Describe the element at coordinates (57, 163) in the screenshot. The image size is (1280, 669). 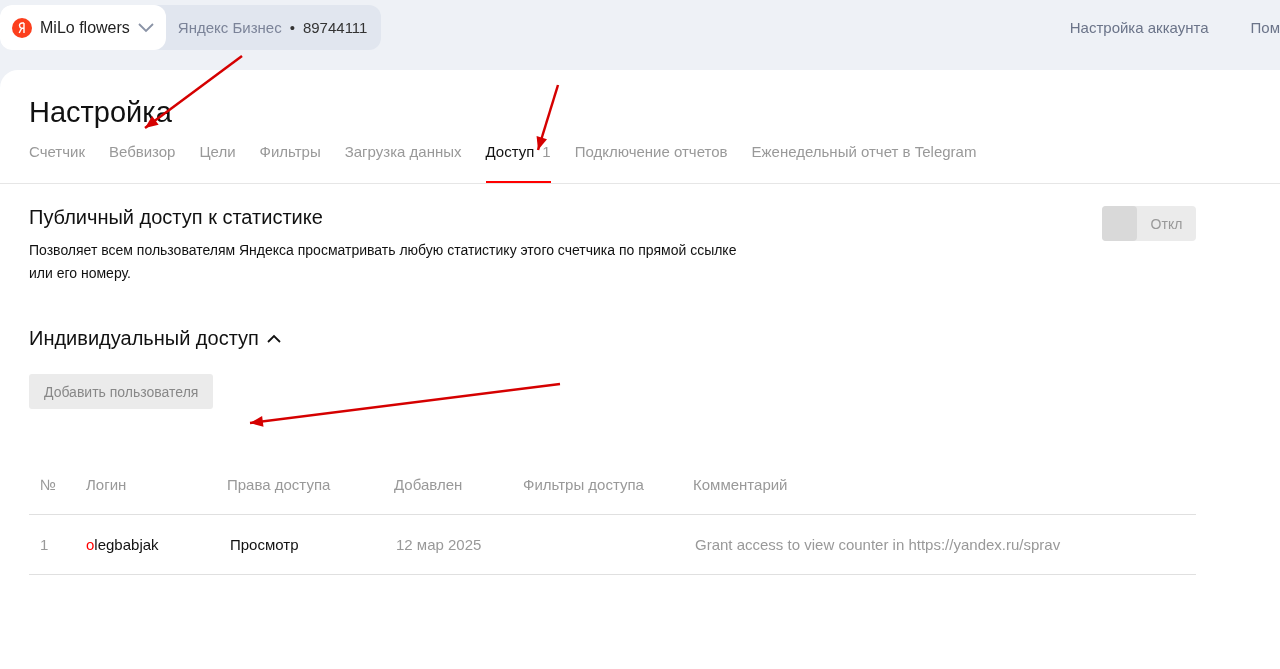
I see `tab: Счетчик` at that location.